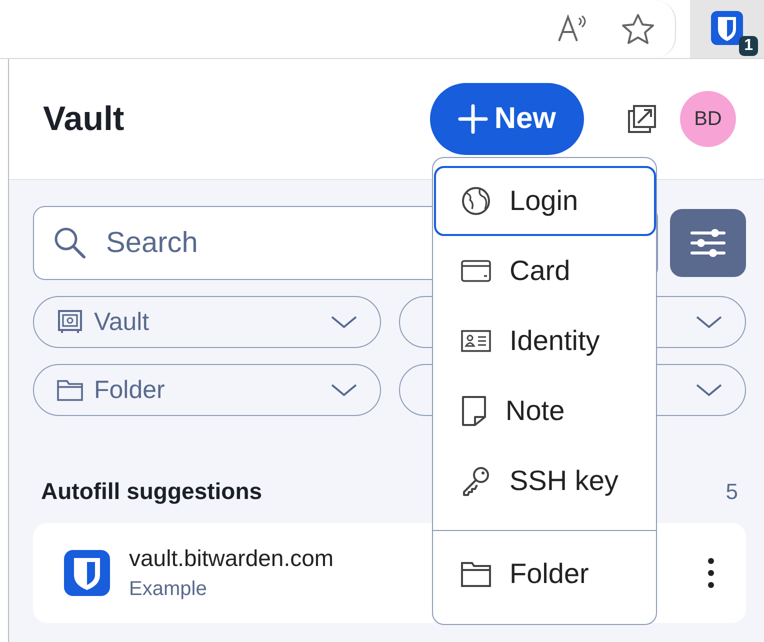  Describe the element at coordinates (231, 558) in the screenshot. I see `item-name: vault.bitwarden.com` at that location.